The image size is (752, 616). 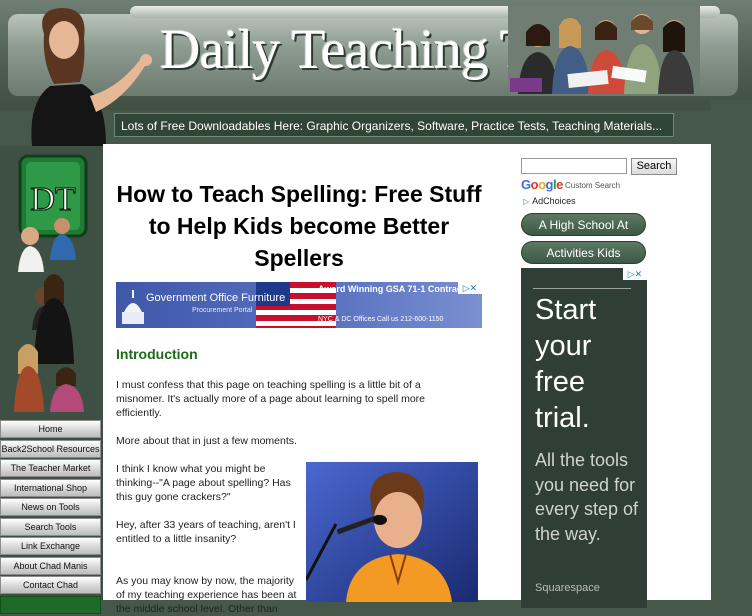 What do you see at coordinates (50, 507) in the screenshot?
I see `nav-news-on-tools: News on Tools` at bounding box center [50, 507].